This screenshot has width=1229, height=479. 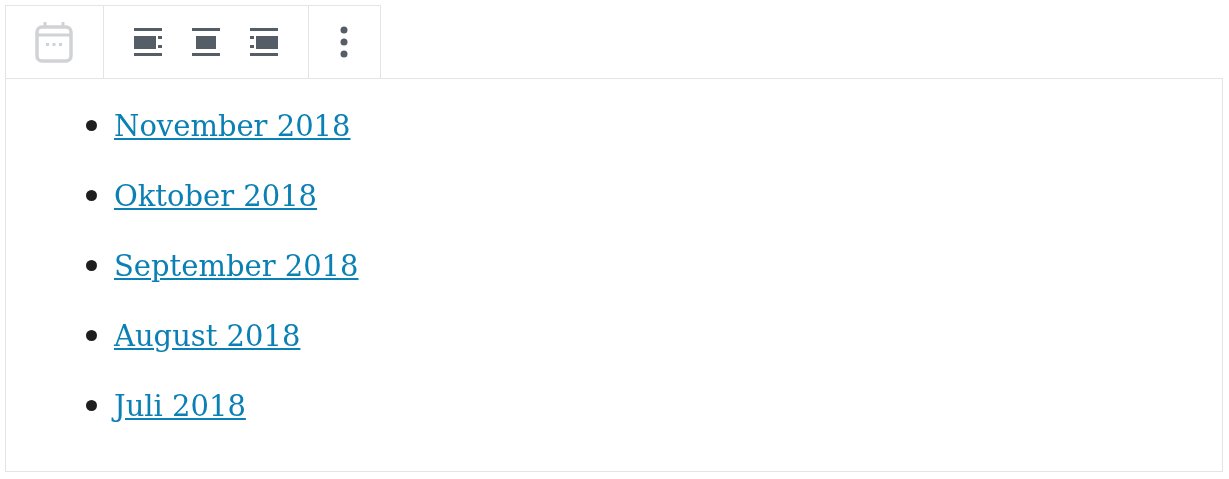 What do you see at coordinates (263, 42) in the screenshot?
I see `align-right-icon` at bounding box center [263, 42].